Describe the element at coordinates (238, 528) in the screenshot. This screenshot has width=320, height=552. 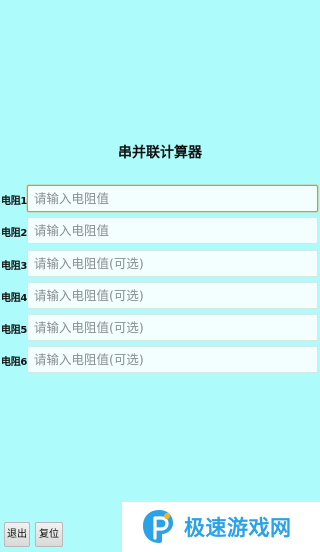
I see `watermark-text: 极速游戏网` at that location.